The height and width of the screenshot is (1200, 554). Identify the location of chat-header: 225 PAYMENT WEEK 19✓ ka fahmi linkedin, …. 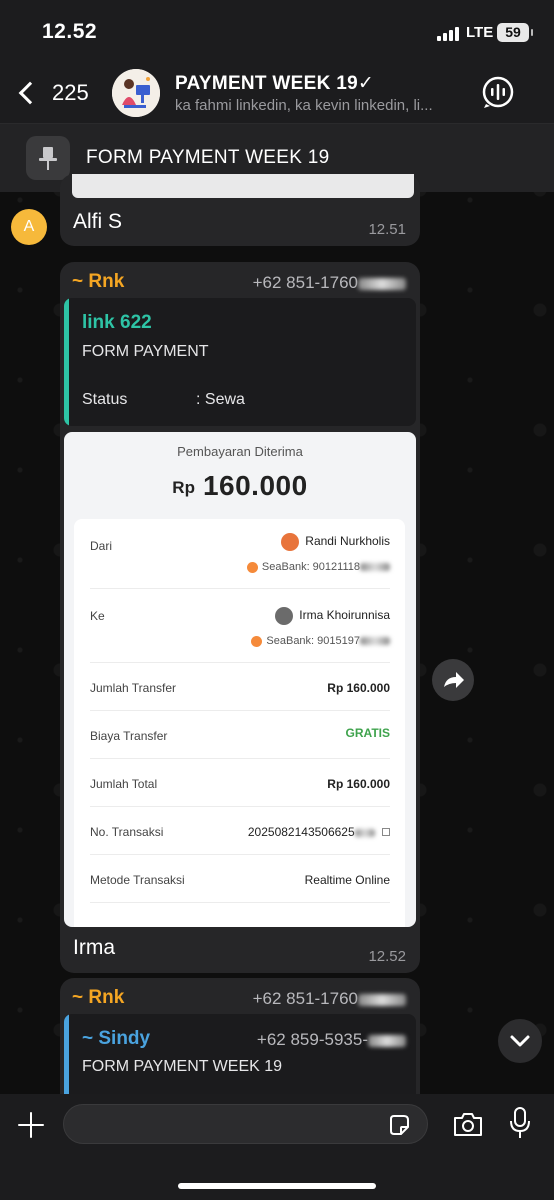
(277, 93).